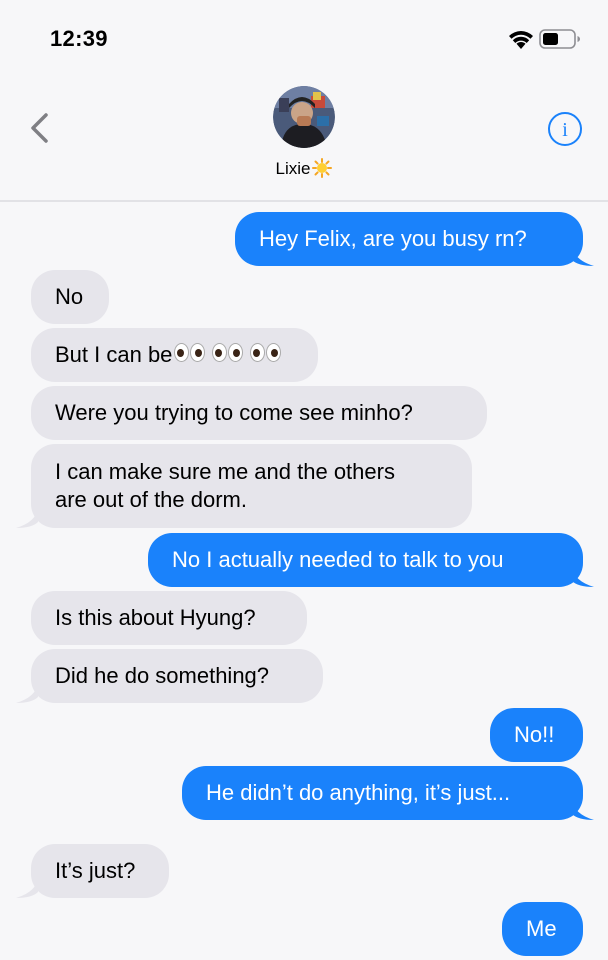  What do you see at coordinates (79, 38) in the screenshot?
I see `status-time: 12:39` at bounding box center [79, 38].